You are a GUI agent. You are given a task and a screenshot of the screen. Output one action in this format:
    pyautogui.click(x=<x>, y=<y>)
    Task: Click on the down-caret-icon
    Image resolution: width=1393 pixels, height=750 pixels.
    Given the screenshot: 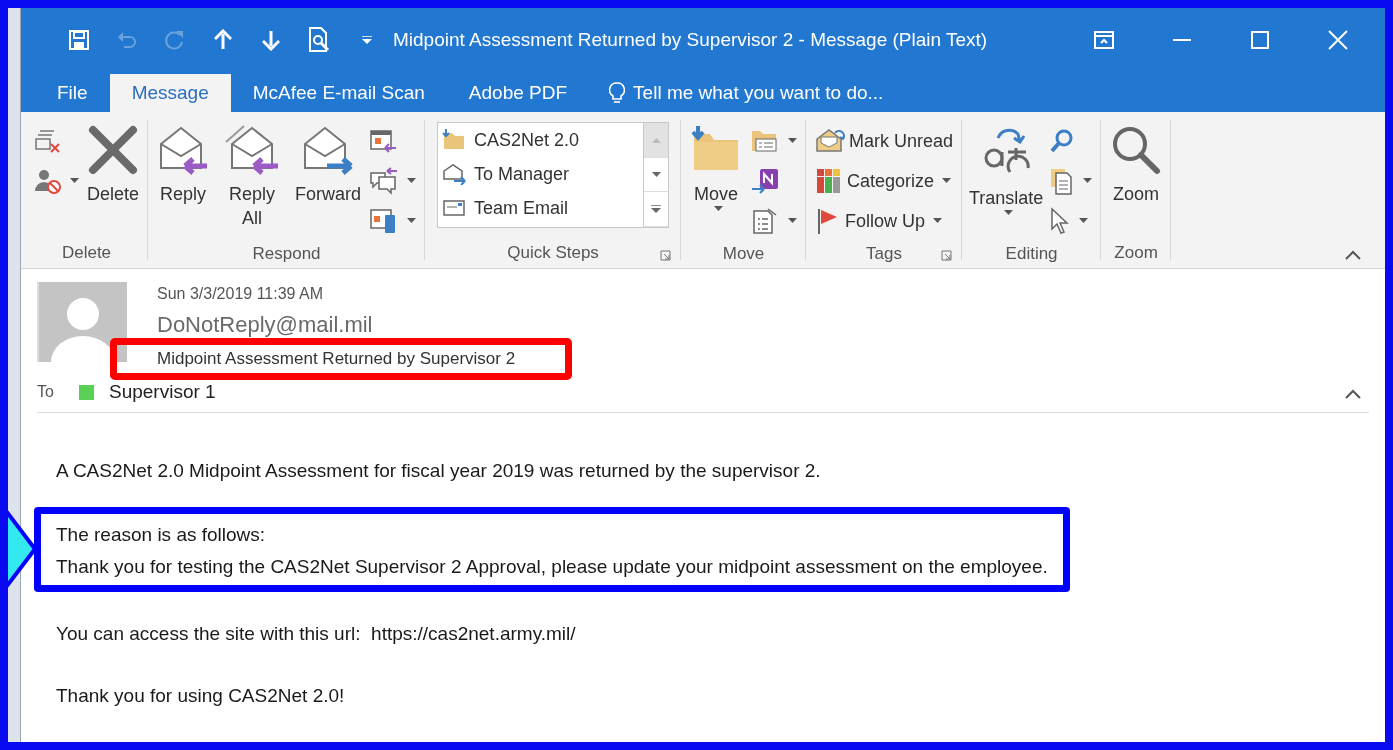 What is the action you would take?
    pyautogui.click(x=656, y=174)
    